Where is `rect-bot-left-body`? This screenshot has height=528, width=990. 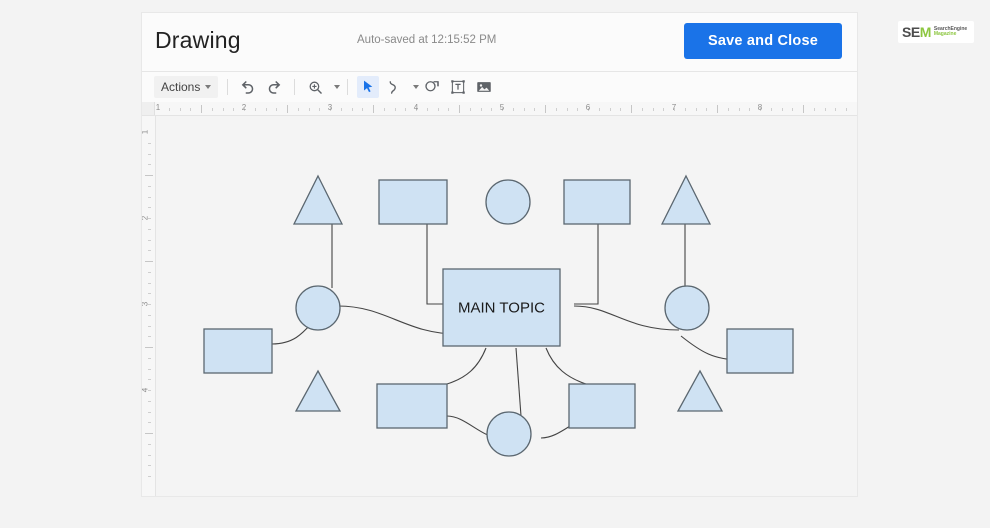 rect-bot-left-body is located at coordinates (412, 406).